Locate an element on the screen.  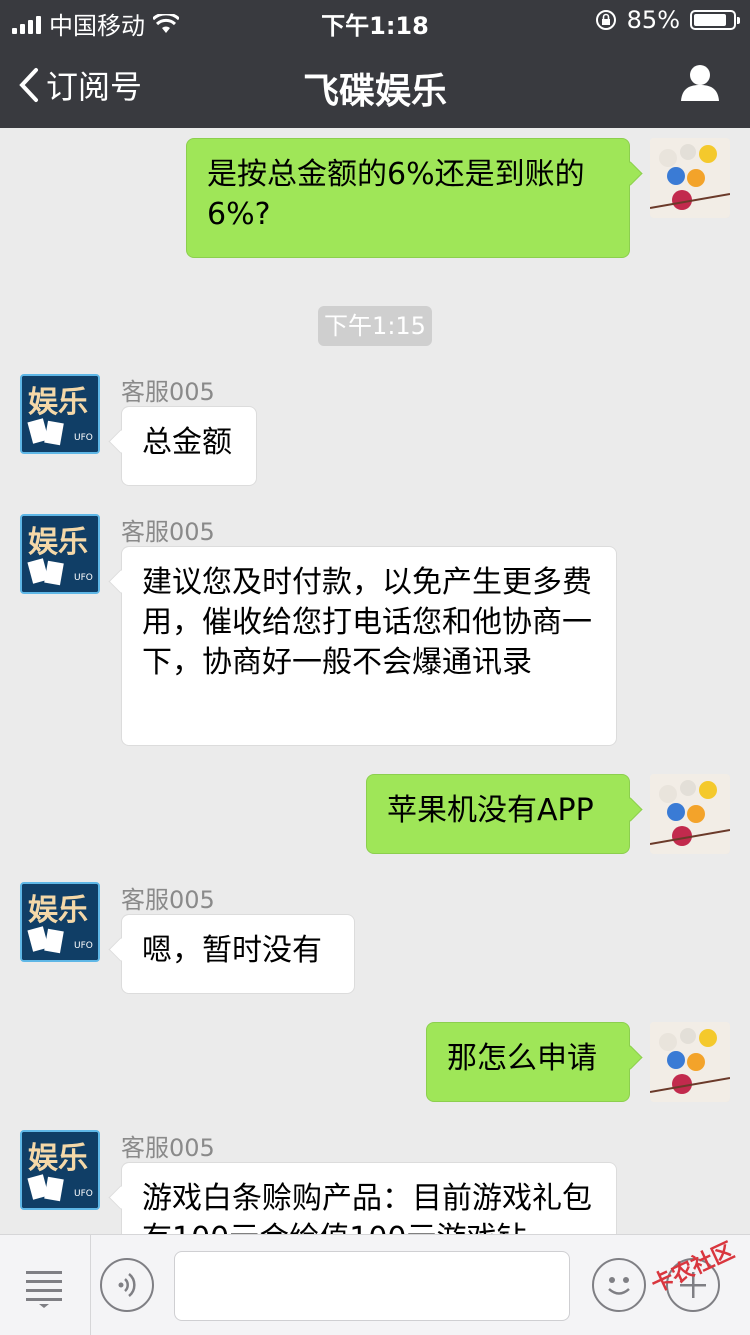
message-bubble-sent: 是按总金额的6%还是到账的6%? is located at coordinates (408, 198).